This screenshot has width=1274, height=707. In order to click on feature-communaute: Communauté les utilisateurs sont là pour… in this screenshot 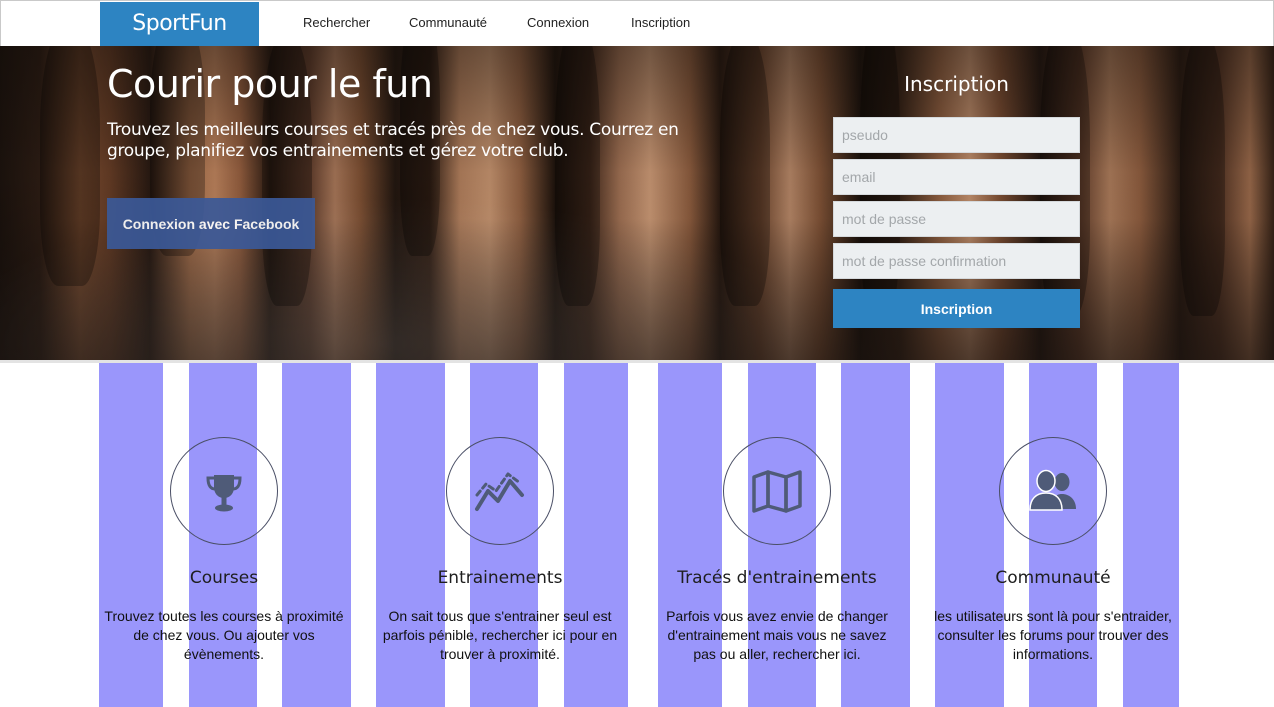, I will do `click(1053, 535)`.